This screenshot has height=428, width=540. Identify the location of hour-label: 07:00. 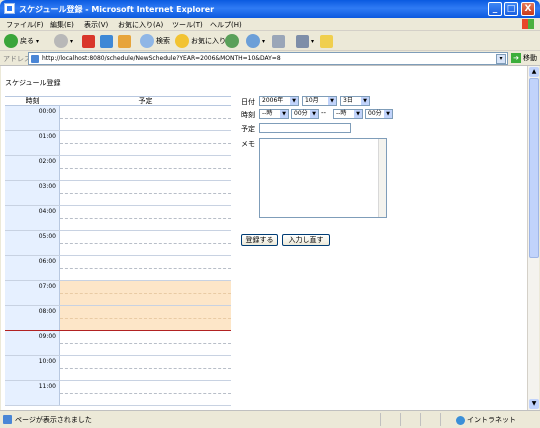
(32, 293).